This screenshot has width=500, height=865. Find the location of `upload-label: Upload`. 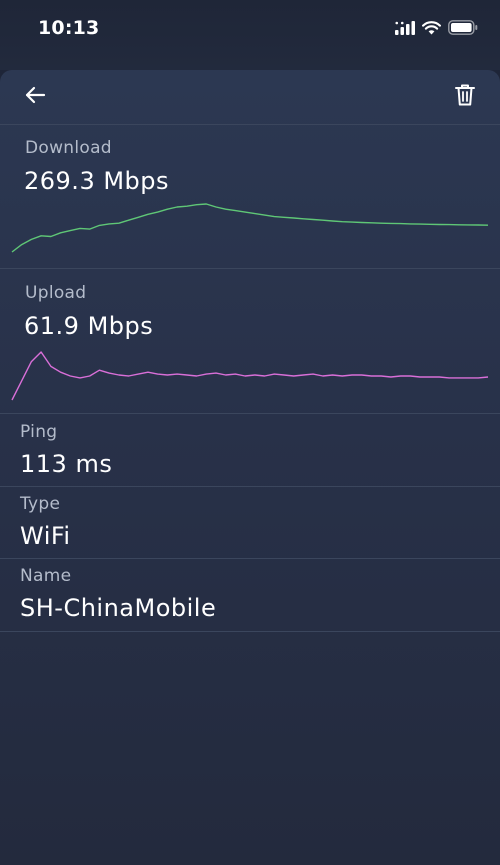

upload-label: Upload is located at coordinates (56, 293).